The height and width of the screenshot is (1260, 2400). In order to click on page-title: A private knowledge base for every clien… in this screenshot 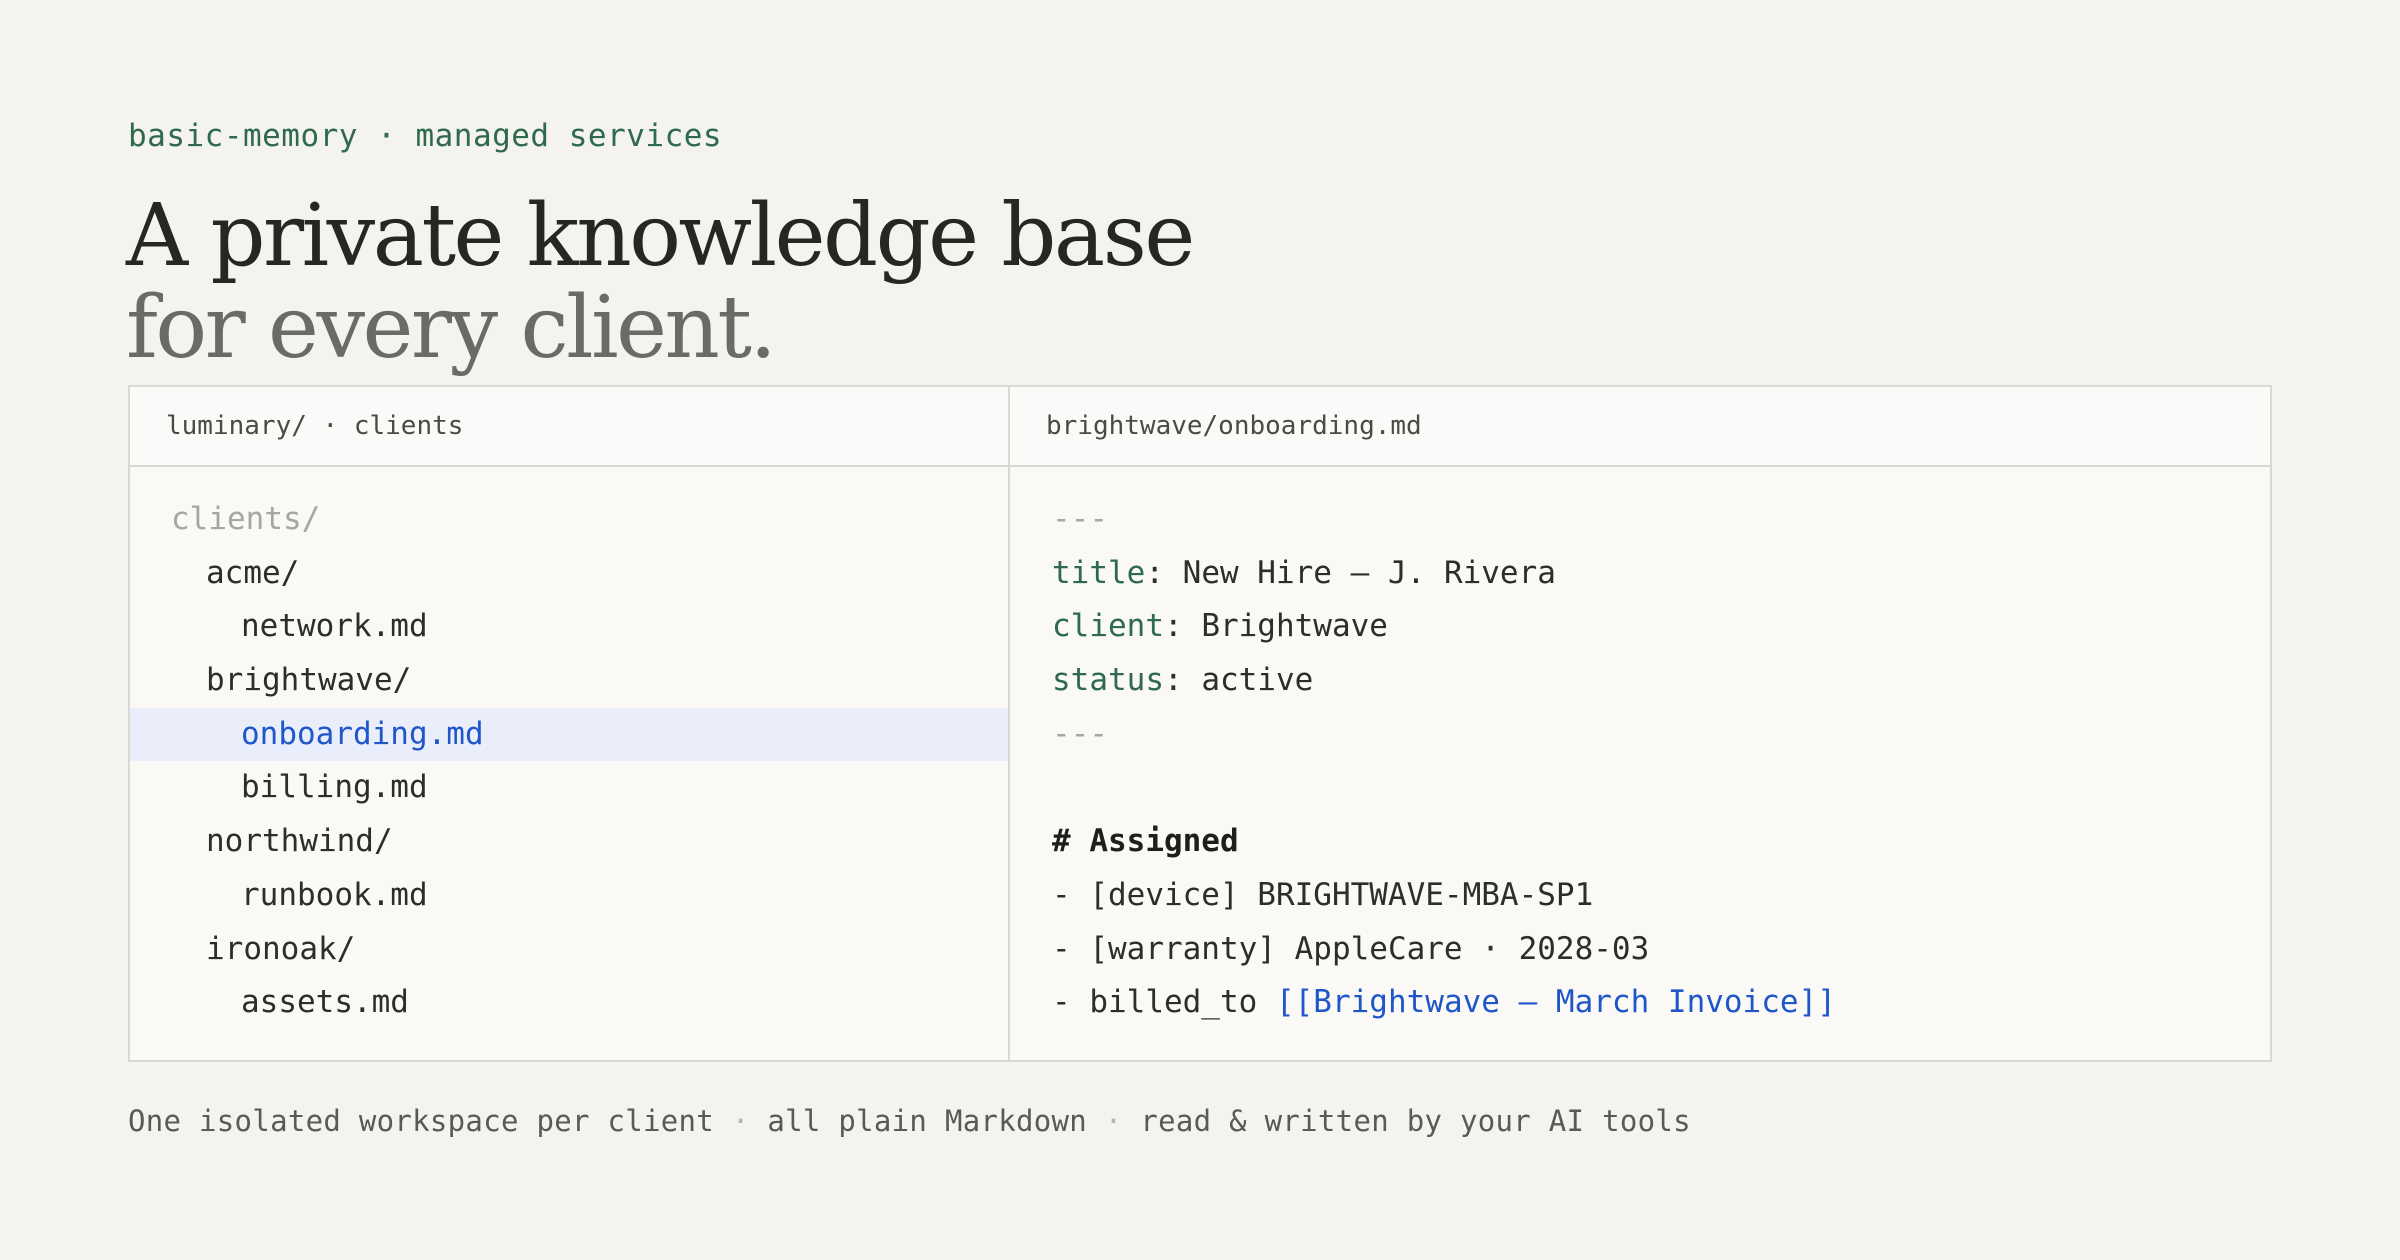, I will do `click(660, 282)`.